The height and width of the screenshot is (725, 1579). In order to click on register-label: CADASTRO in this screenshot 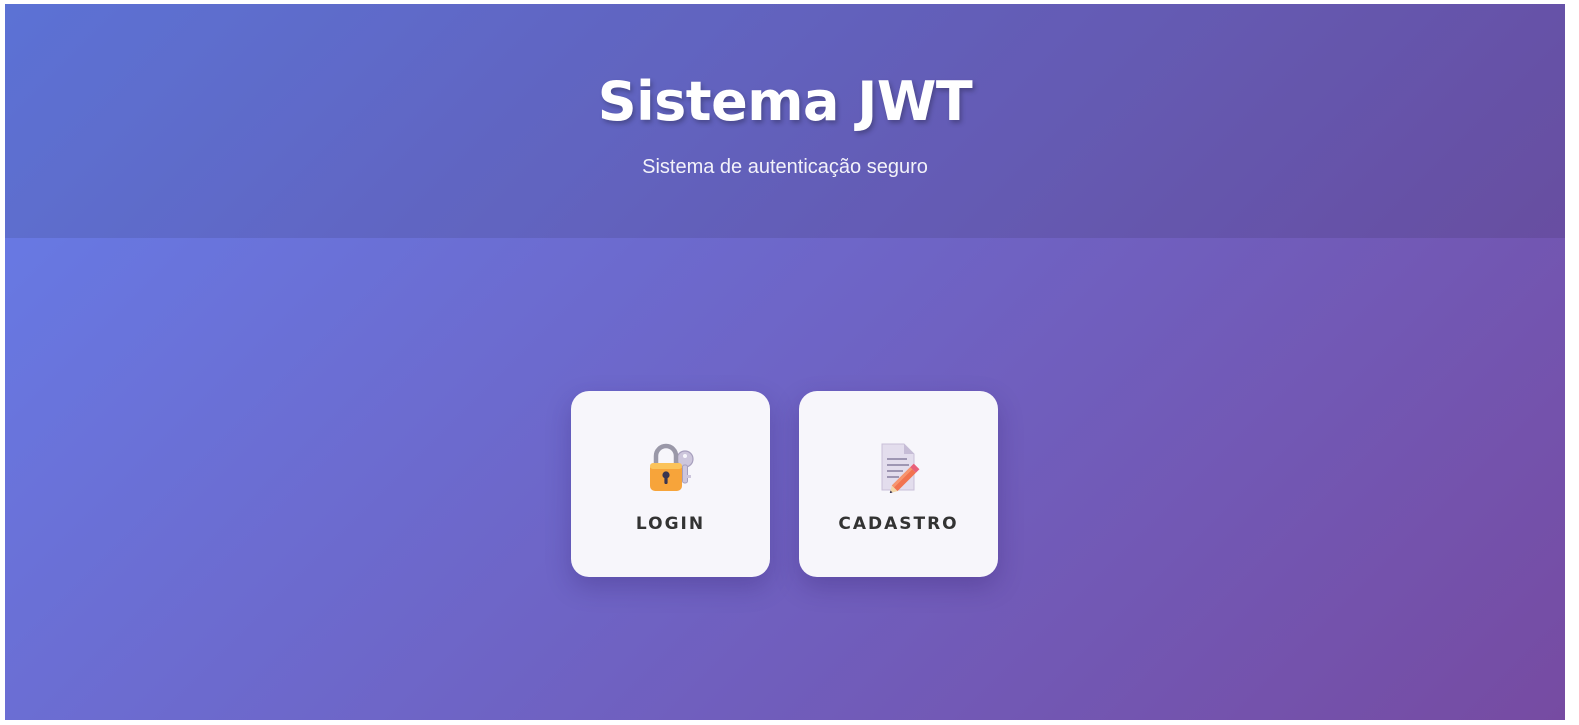, I will do `click(898, 524)`.